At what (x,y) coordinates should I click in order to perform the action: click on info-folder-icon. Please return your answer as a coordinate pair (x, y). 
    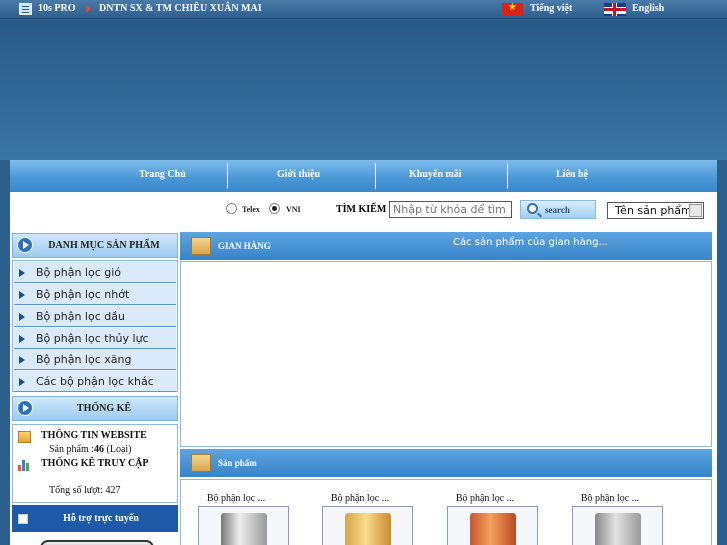
    Looking at the image, I should click on (24, 437).